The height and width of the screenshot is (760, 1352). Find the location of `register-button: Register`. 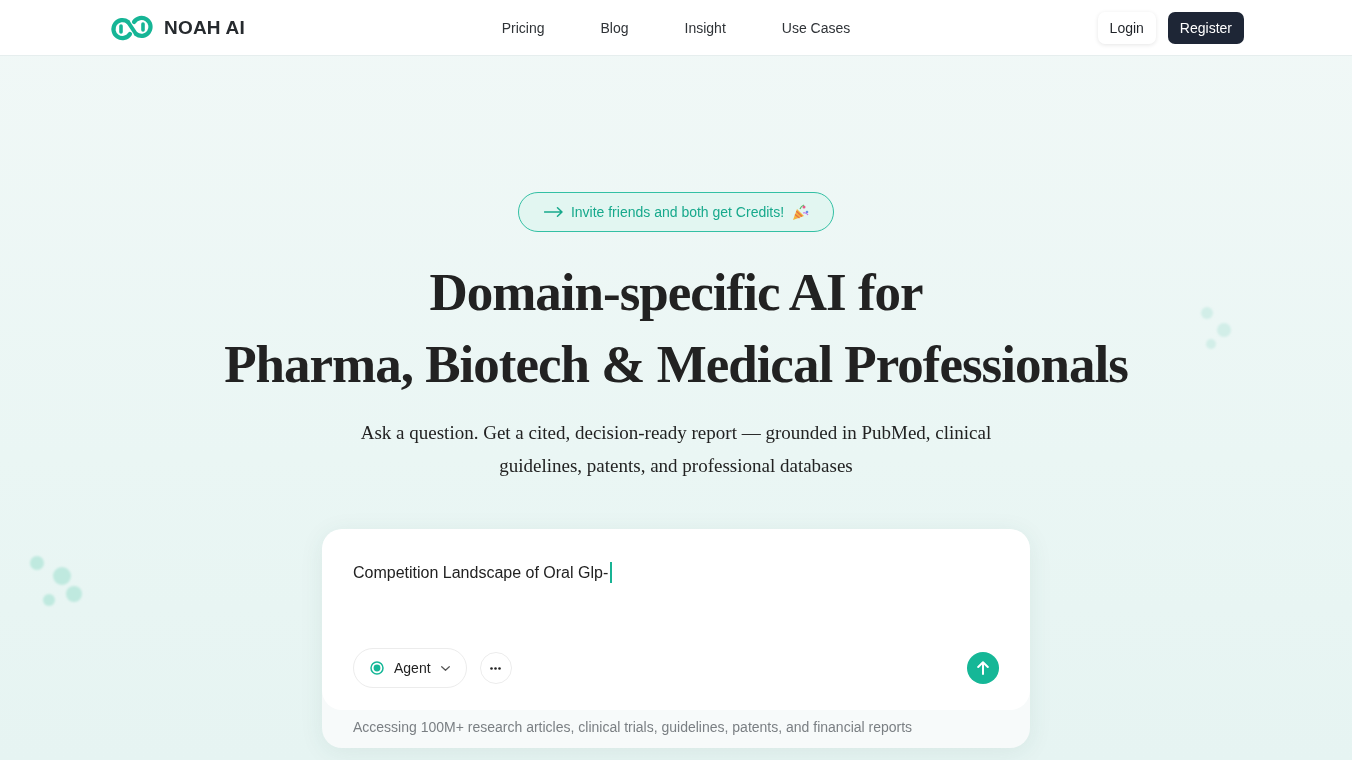

register-button: Register is located at coordinates (1205, 27).